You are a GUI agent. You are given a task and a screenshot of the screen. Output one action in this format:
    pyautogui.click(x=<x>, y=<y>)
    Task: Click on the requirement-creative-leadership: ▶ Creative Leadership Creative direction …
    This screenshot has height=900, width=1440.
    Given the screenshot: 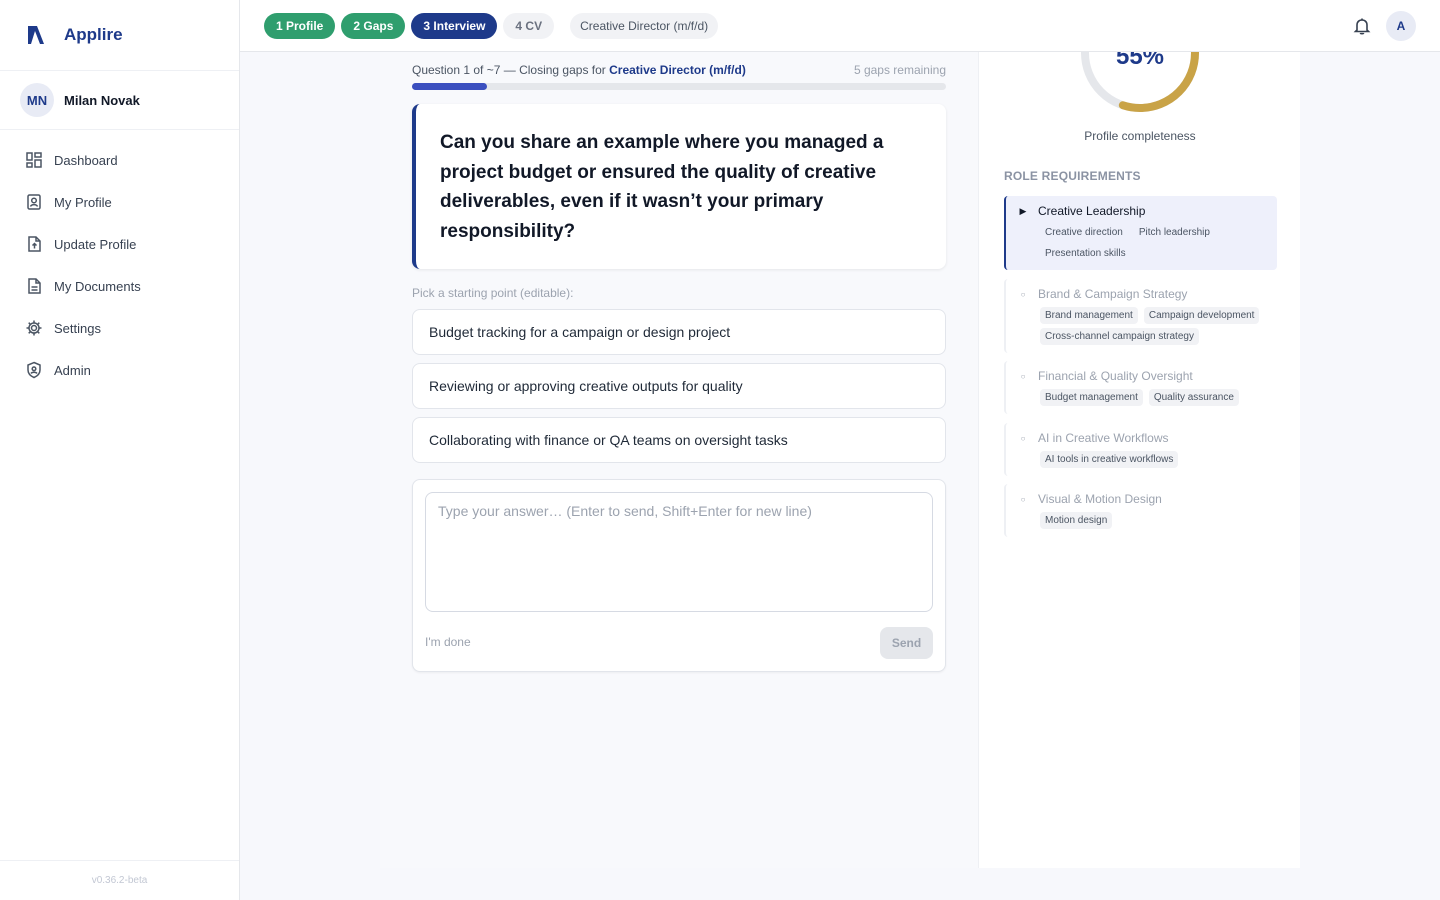 What is the action you would take?
    pyautogui.click(x=1140, y=233)
    